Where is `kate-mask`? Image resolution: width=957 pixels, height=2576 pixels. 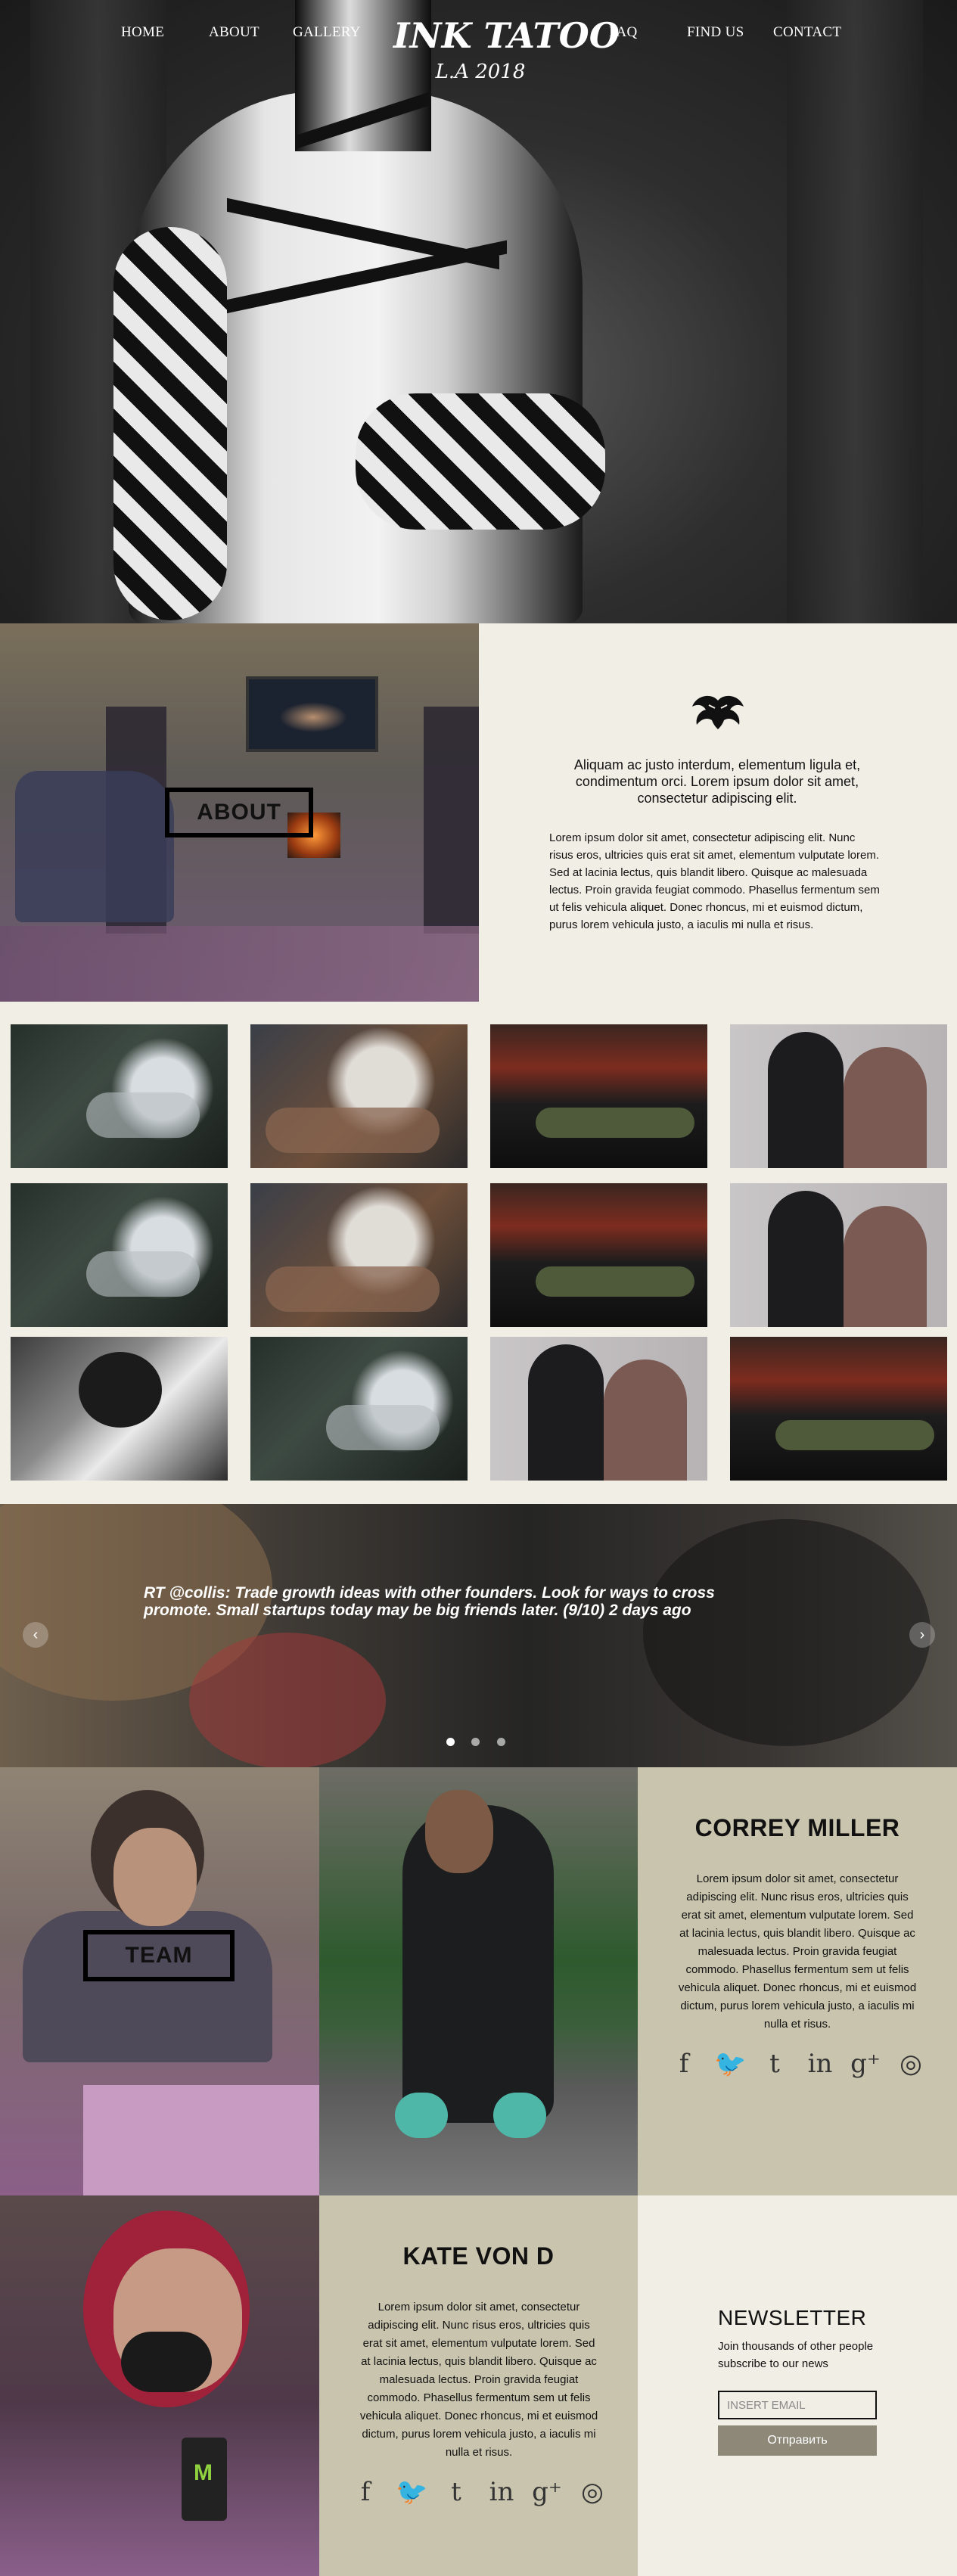
kate-mask is located at coordinates (166, 2362).